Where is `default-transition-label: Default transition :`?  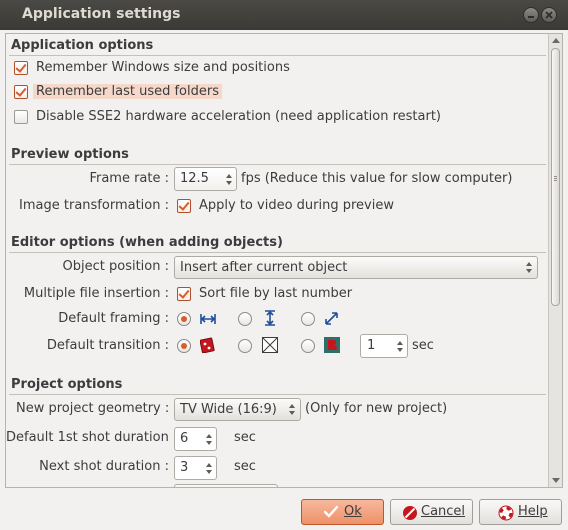 default-transition-label: Default transition : is located at coordinates (107, 345).